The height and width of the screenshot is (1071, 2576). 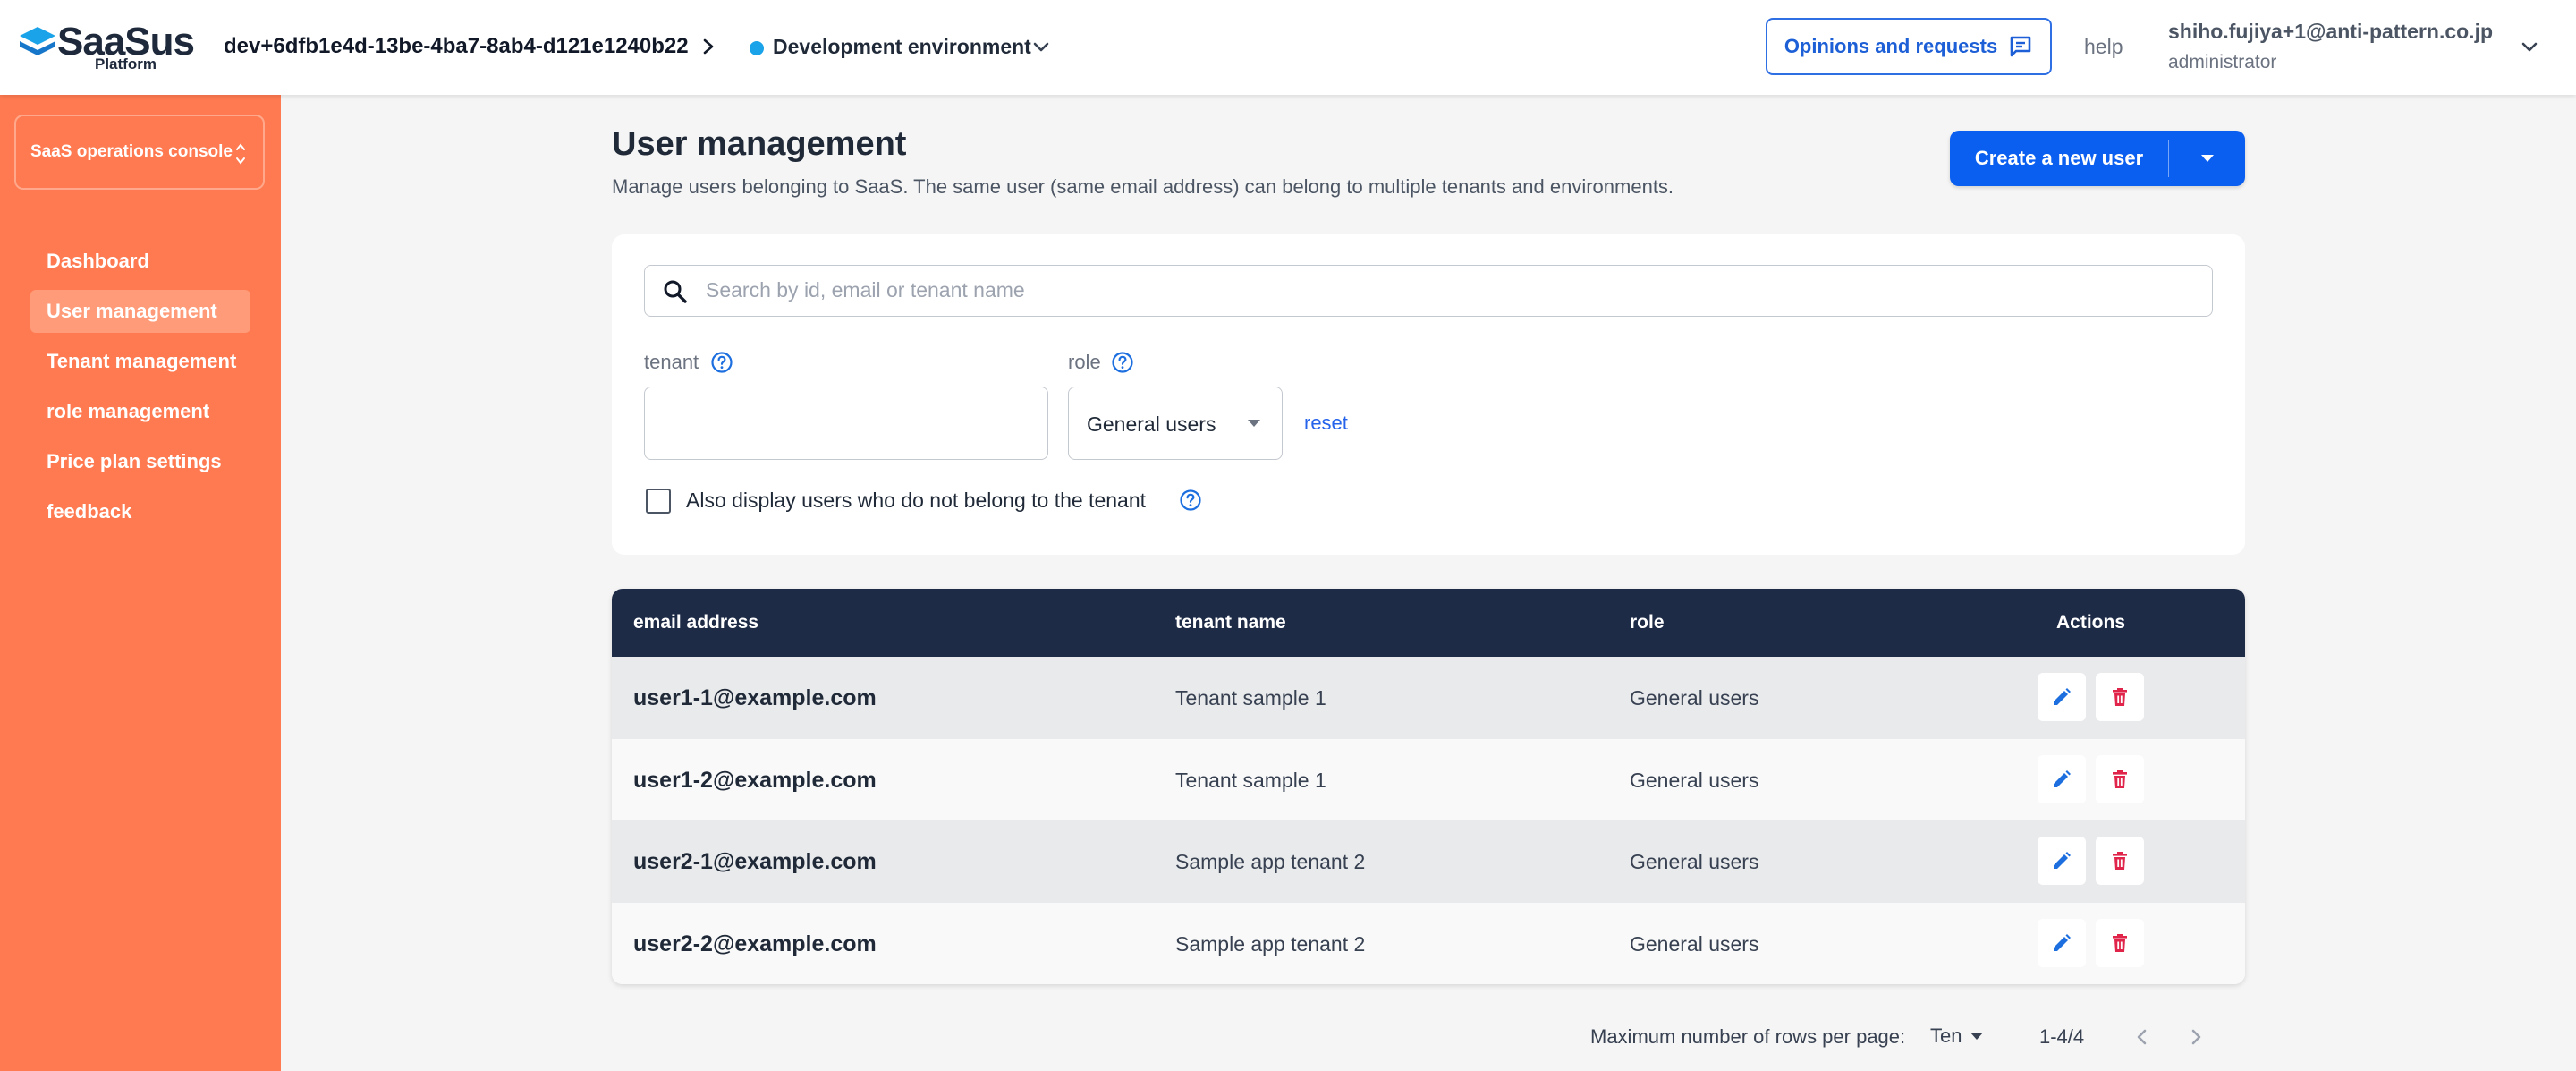 I want to click on help-link: help, so click(x=2103, y=46).